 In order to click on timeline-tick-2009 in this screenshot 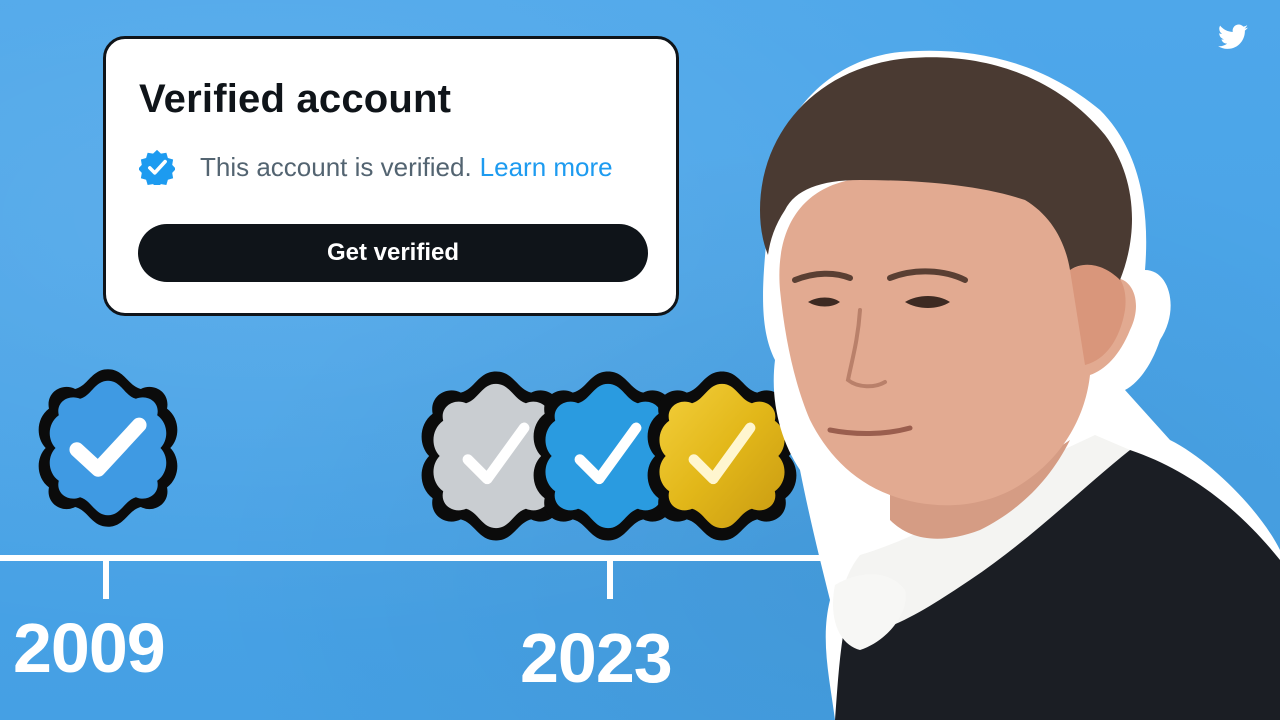, I will do `click(106, 578)`.